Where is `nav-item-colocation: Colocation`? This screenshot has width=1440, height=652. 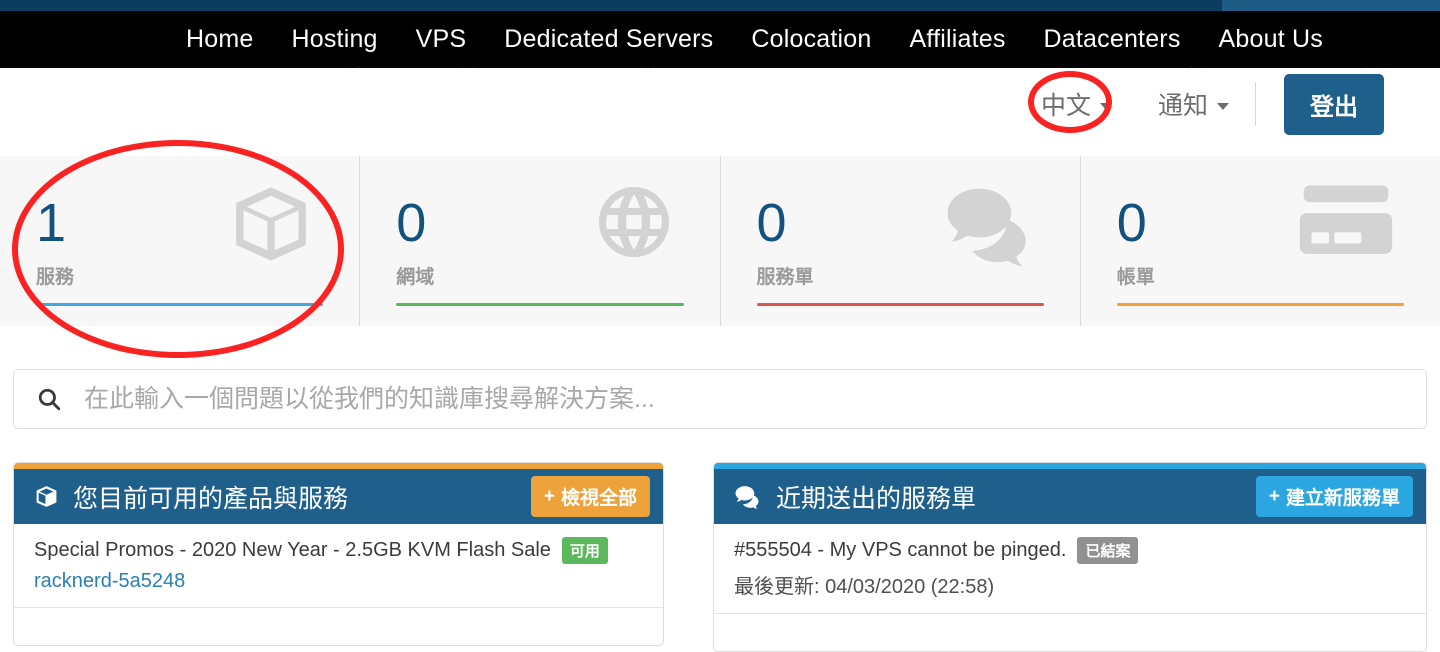 nav-item-colocation: Colocation is located at coordinates (811, 39).